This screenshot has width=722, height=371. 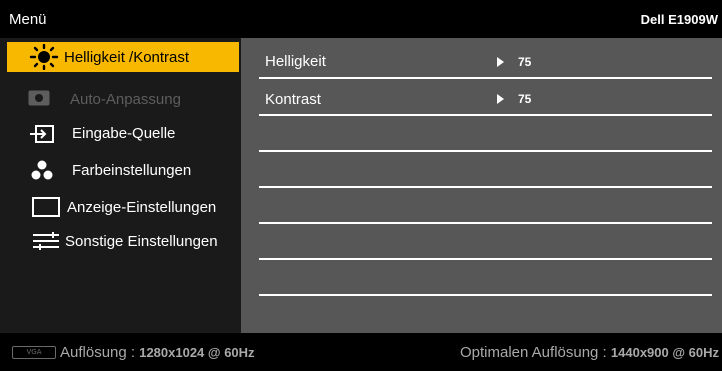 I want to click on resolution-label: Auflösung :, so click(x=100, y=352).